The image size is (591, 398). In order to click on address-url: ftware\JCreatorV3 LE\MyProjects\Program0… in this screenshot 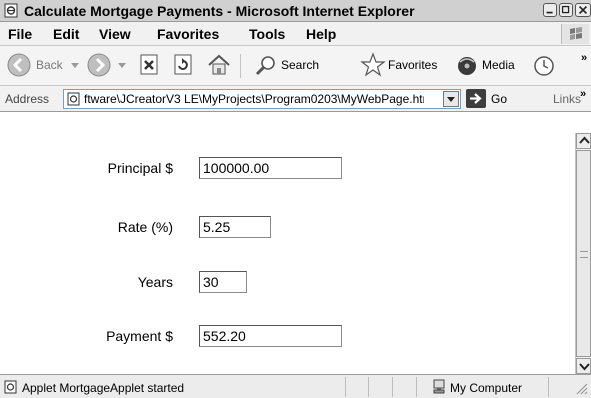, I will do `click(254, 99)`.